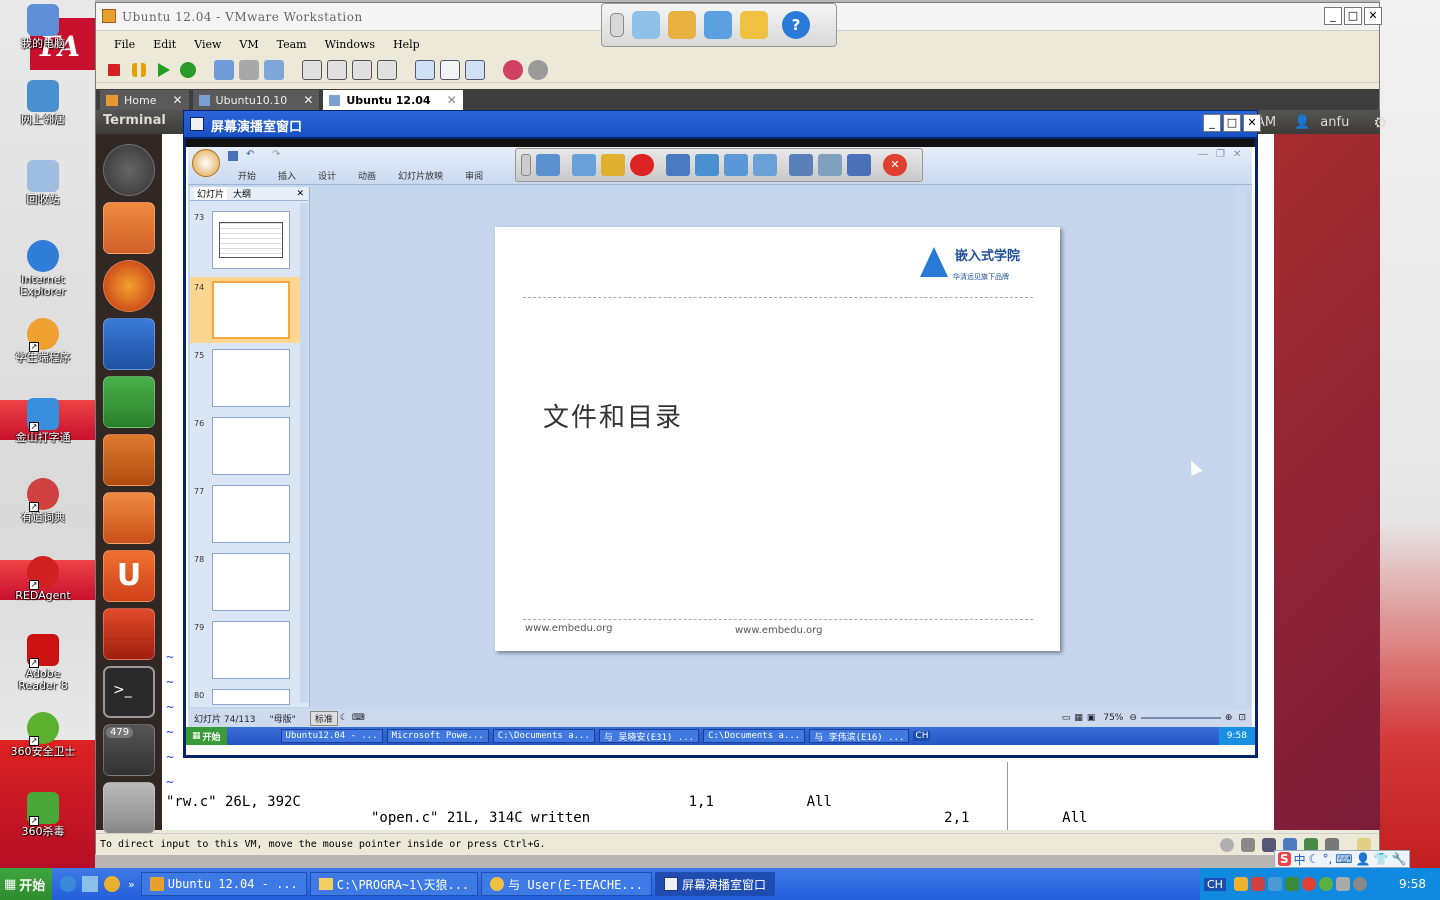  Describe the element at coordinates (1215, 884) in the screenshot. I see `language-indicator: CH` at that location.